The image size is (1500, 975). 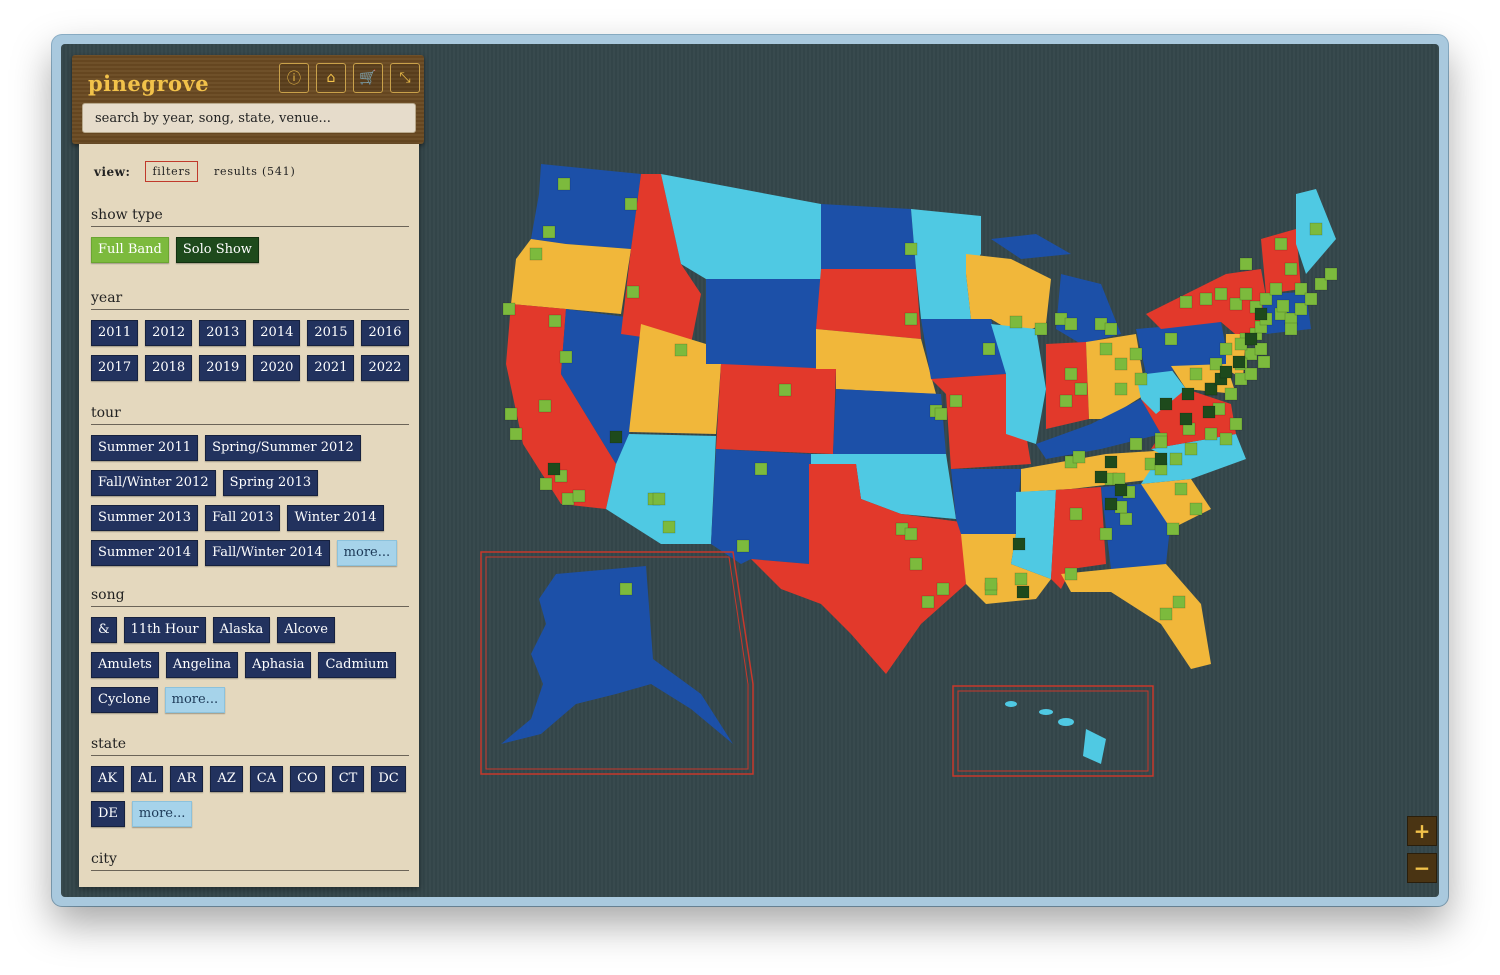 I want to click on filter-chip-song: Angelina, so click(x=202, y=665).